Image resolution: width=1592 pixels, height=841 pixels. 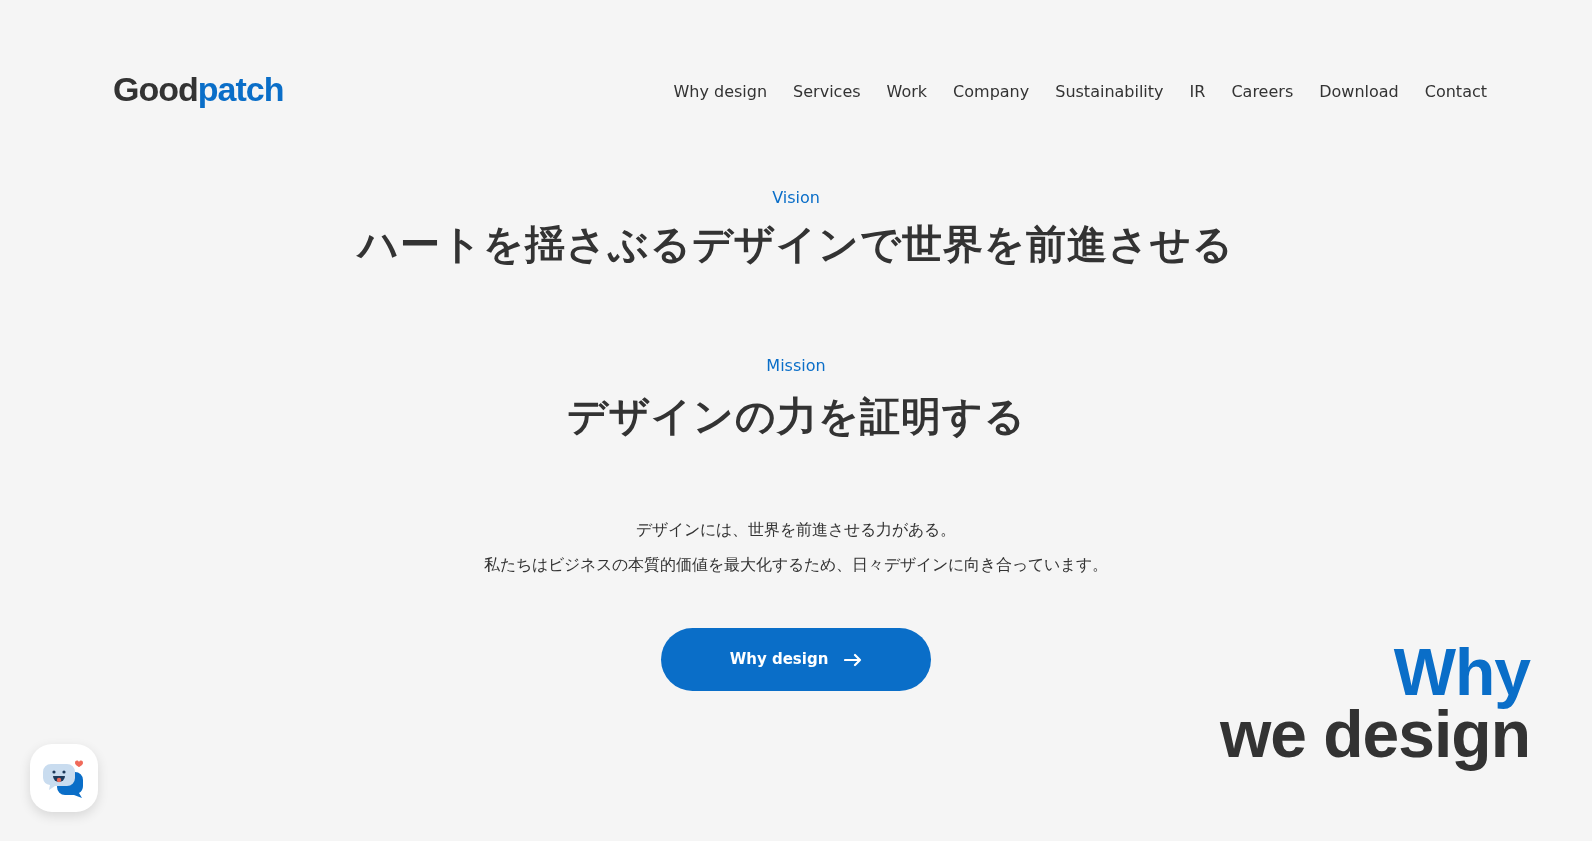 What do you see at coordinates (1359, 92) in the screenshot?
I see `nav-link: Download` at bounding box center [1359, 92].